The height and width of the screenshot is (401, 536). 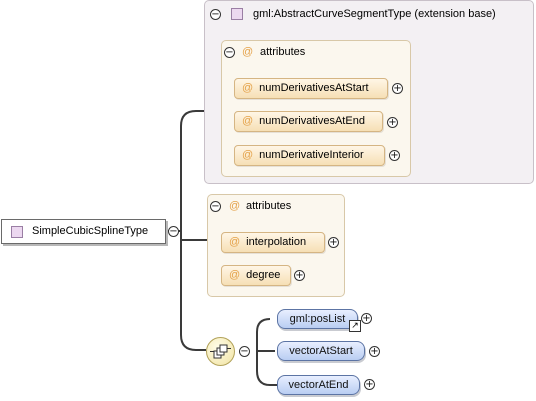 I want to click on element-label: gml:posList, so click(x=317, y=319).